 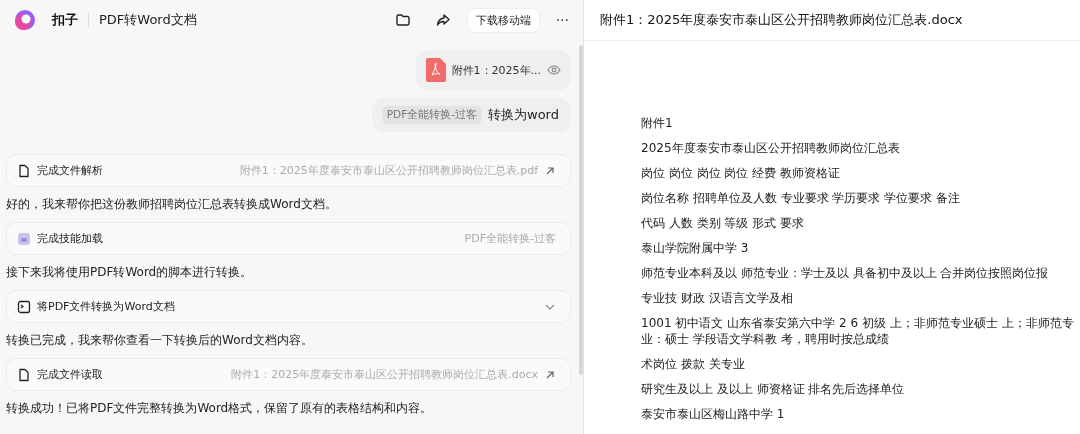 I want to click on assistant-message: 转换成功！已将PDF文件完整转换为Word格式，保留了原有的表格结构和内容。, so click(x=220, y=408).